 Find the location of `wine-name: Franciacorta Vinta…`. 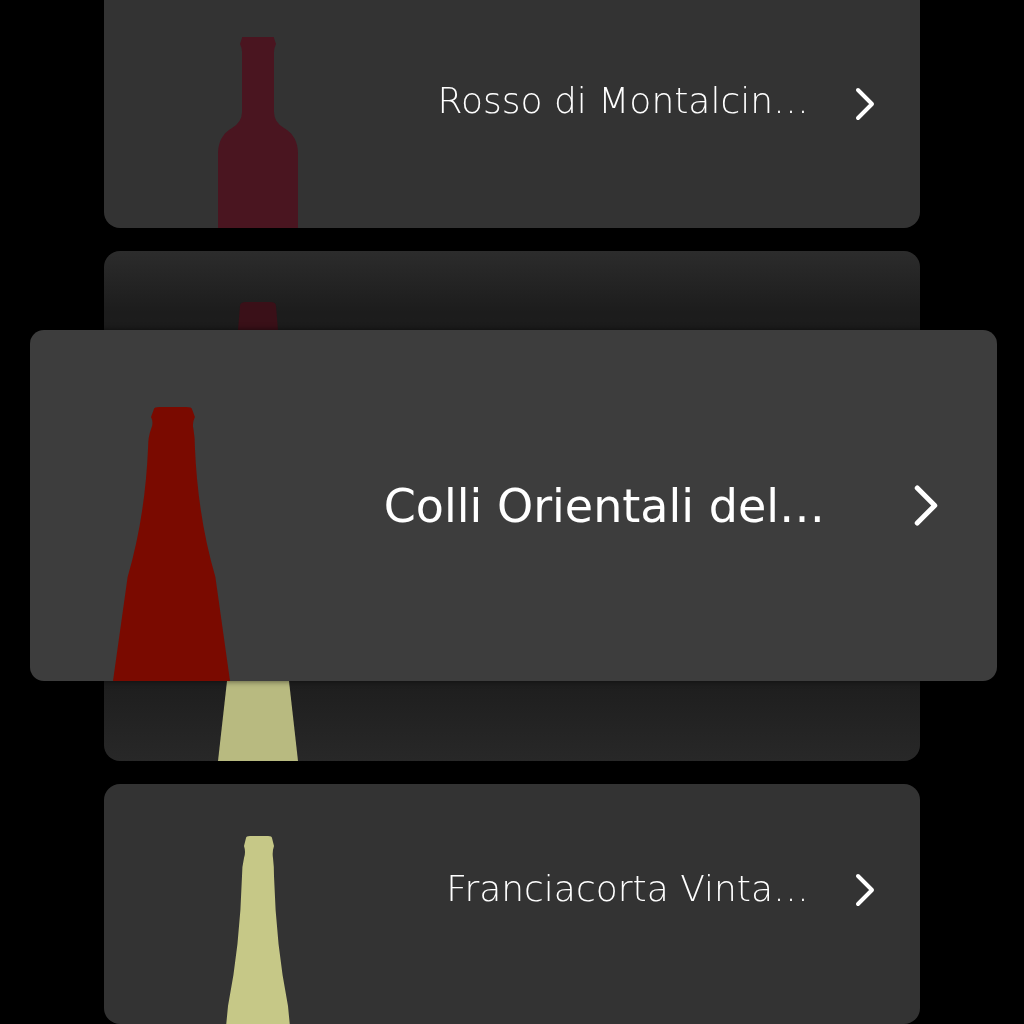

wine-name: Franciacorta Vinta… is located at coordinates (627, 888).